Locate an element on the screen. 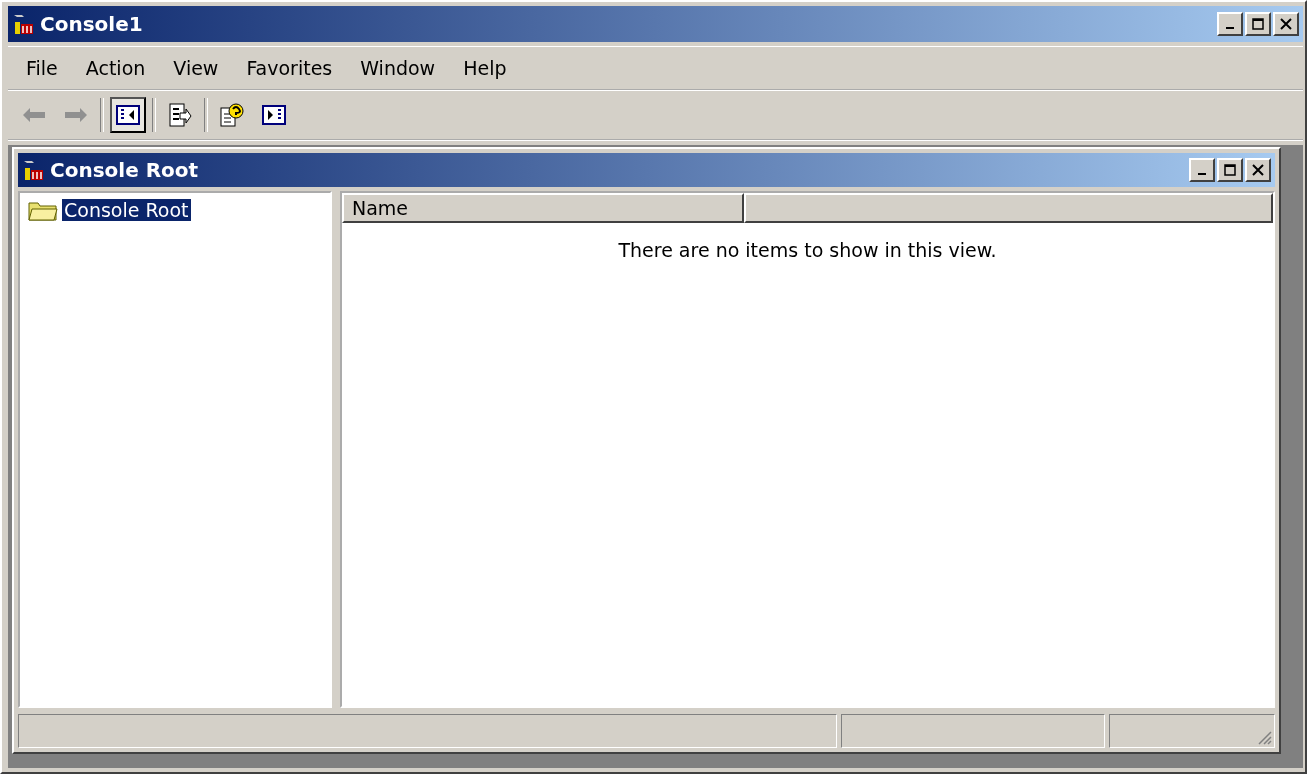 This screenshot has width=1307, height=774. child-window-title: Console Root is located at coordinates (125, 170).